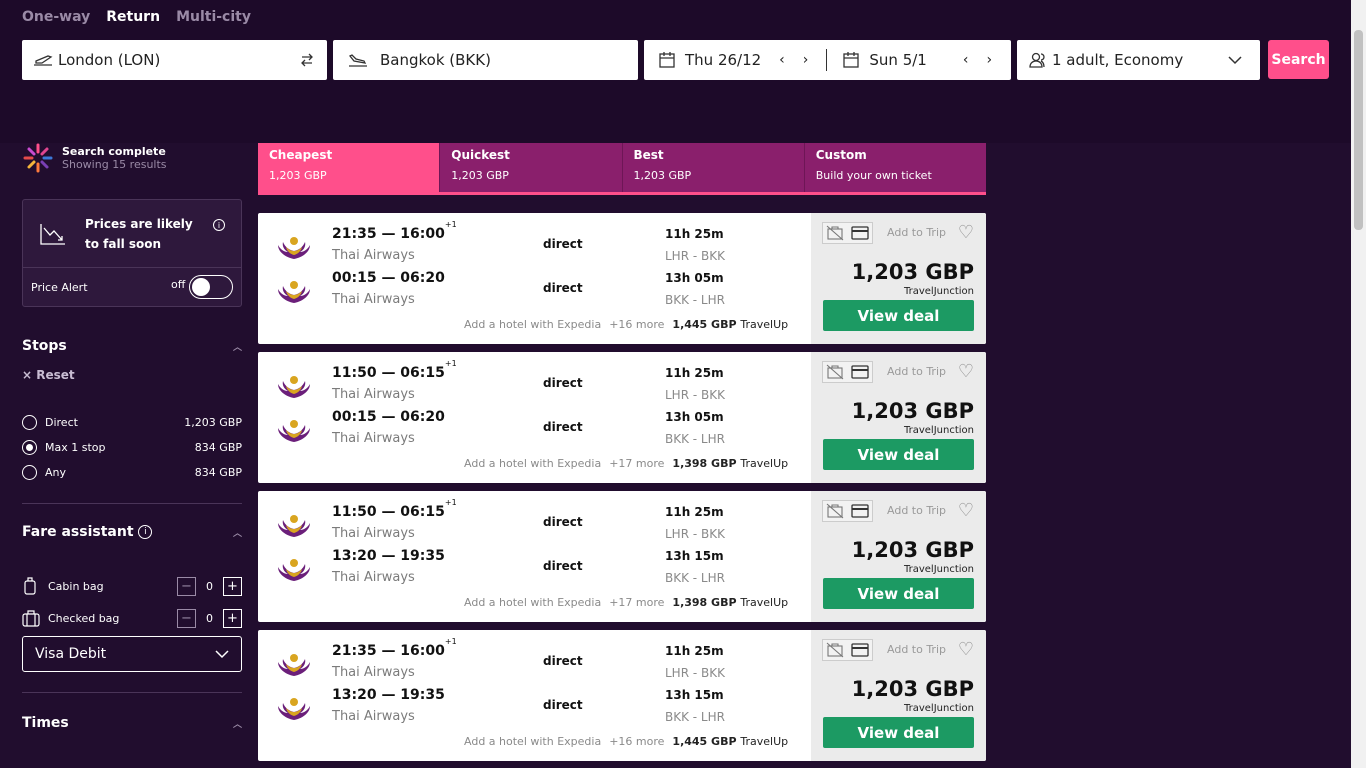 The width and height of the screenshot is (1366, 768). I want to click on tab-return: Return, so click(133, 17).